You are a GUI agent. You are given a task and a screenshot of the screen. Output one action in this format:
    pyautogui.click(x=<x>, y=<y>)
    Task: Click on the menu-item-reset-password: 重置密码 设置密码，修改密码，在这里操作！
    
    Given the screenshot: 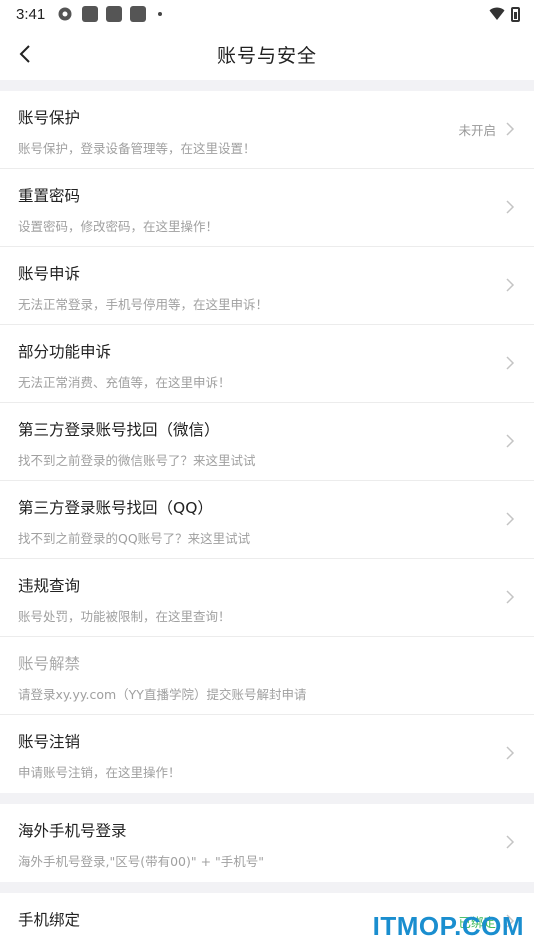 What is the action you would take?
    pyautogui.click(x=267, y=208)
    